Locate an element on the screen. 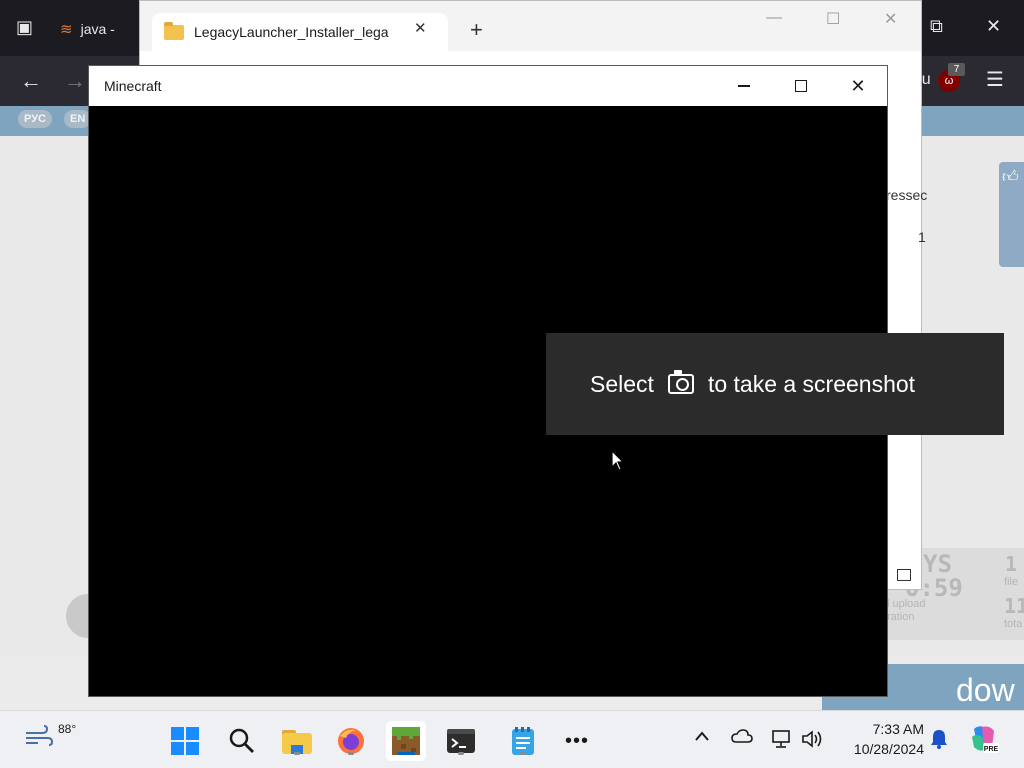  minecraft-title-bar: Minecraft ✕ is located at coordinates (488, 86).